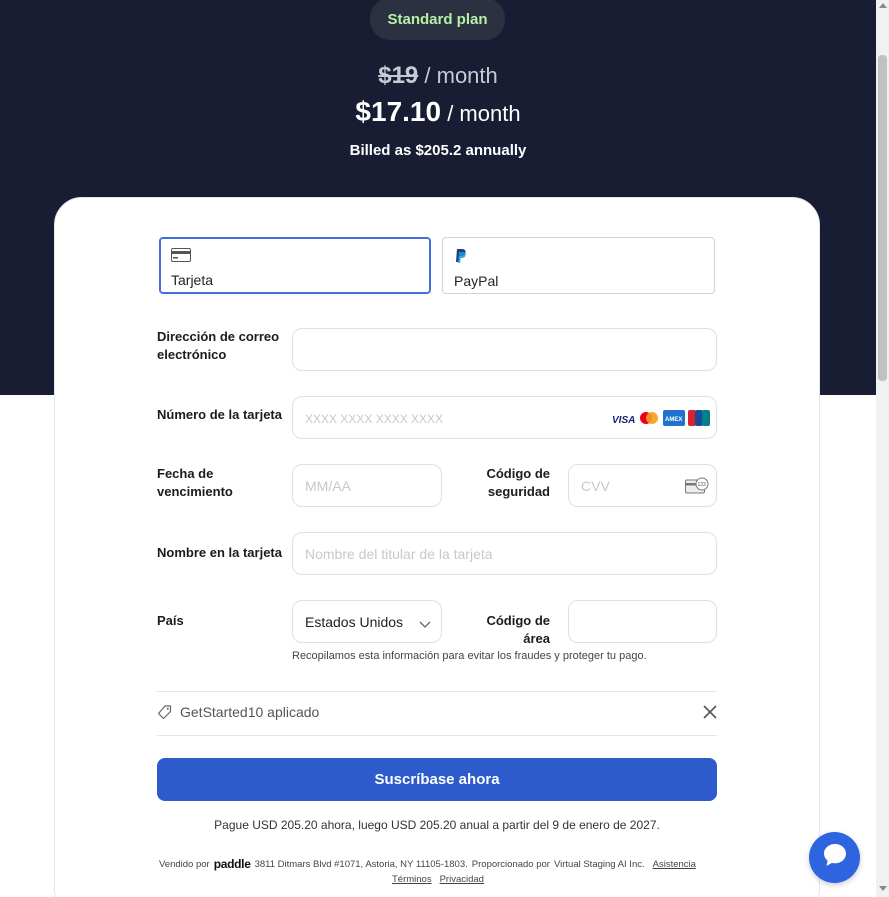 Image resolution: width=889 pixels, height=897 pixels. What do you see at coordinates (649, 420) in the screenshot?
I see `mastercard-icon` at bounding box center [649, 420].